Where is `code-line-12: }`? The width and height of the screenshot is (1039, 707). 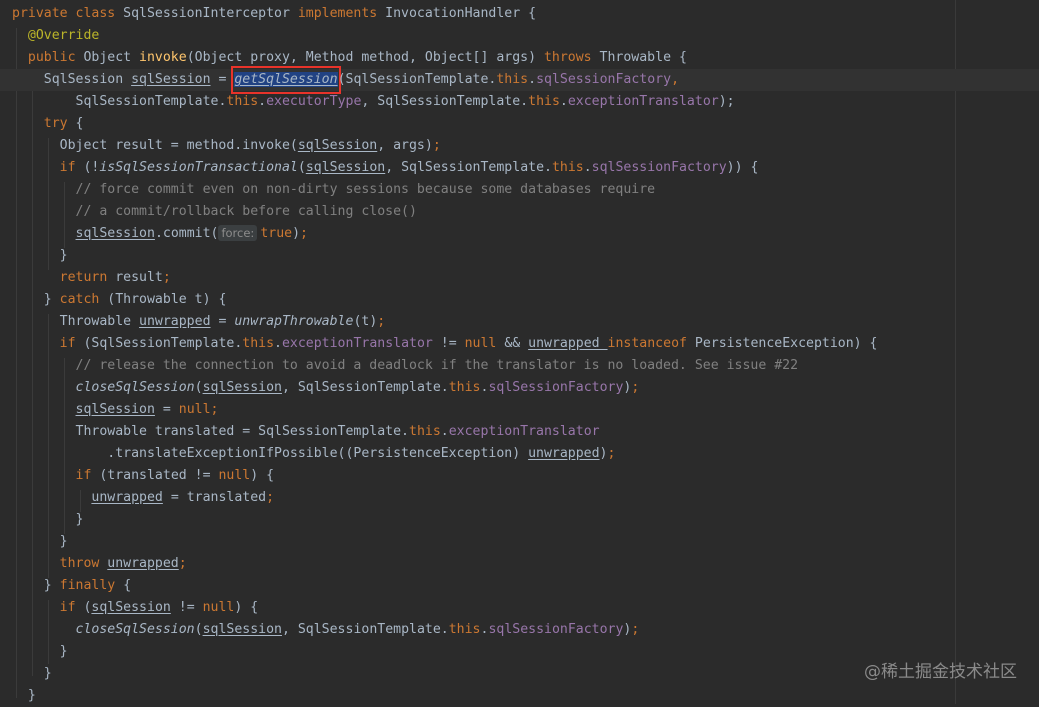 code-line-12: } is located at coordinates (519, 256).